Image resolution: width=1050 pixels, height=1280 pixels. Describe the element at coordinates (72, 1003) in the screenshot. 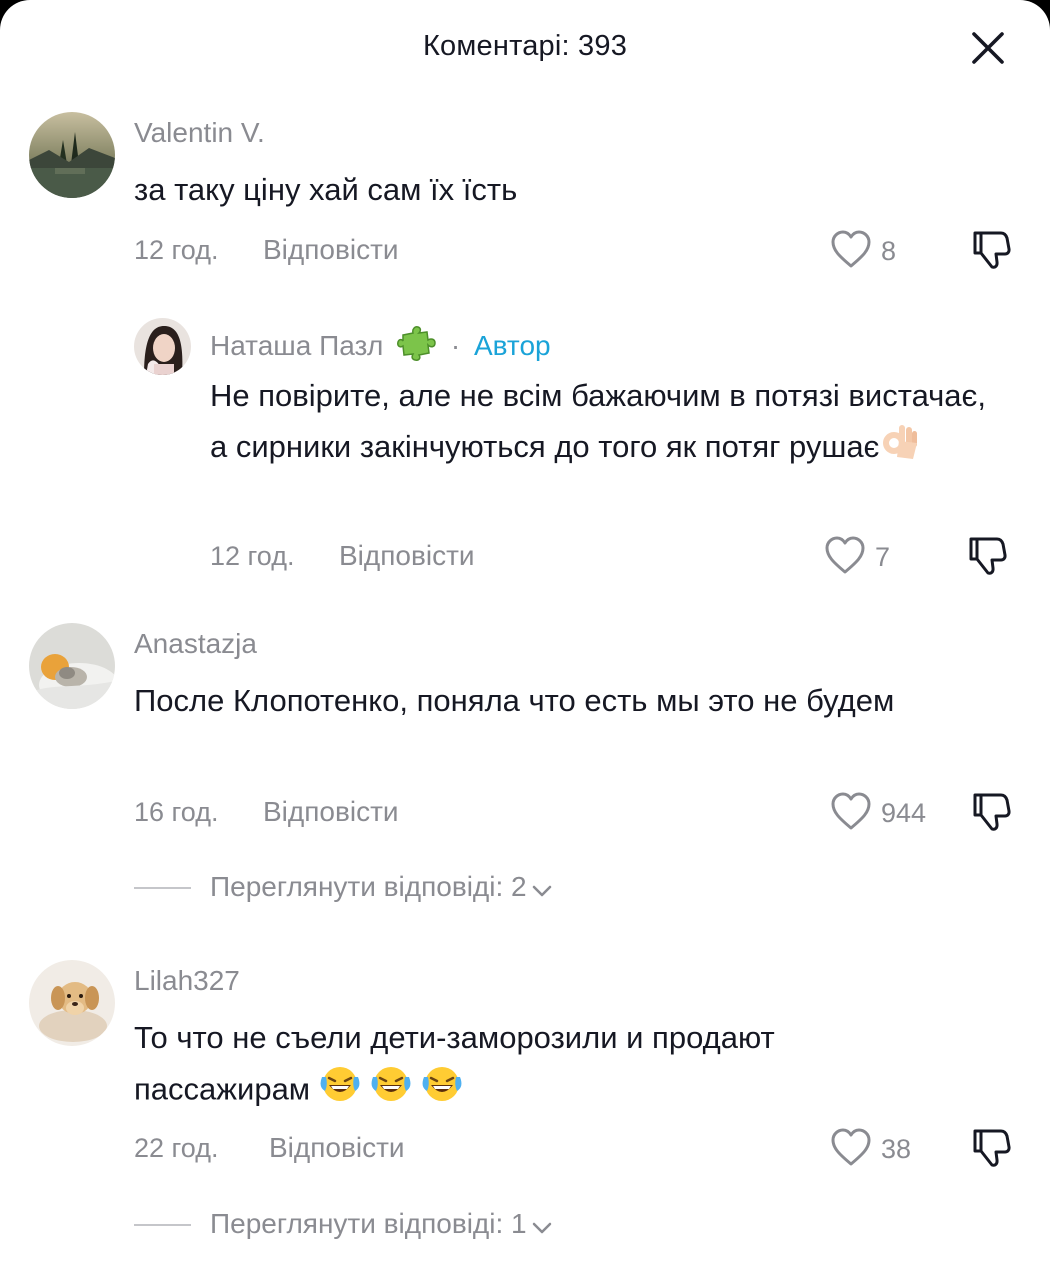

I see `avatar` at that location.